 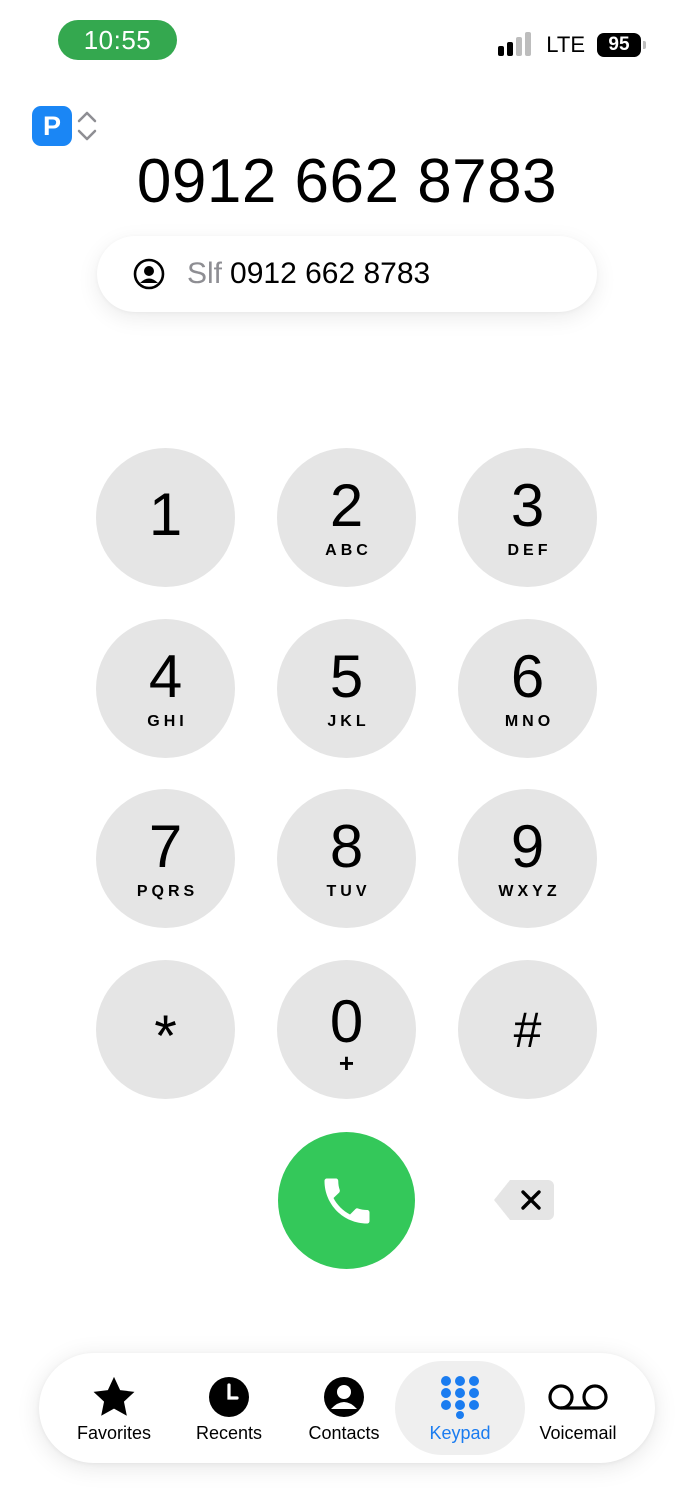 What do you see at coordinates (347, 181) in the screenshot?
I see `dialed-number: 0912 662 8783` at bounding box center [347, 181].